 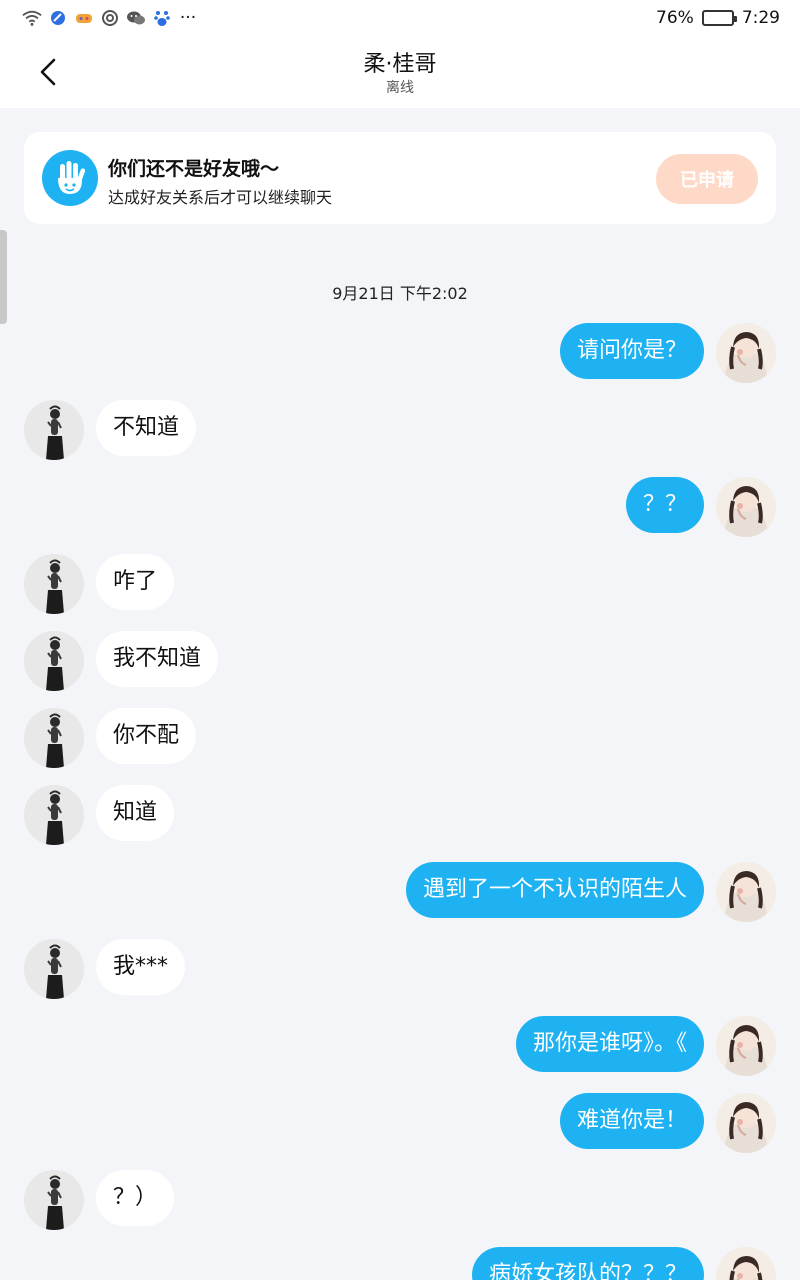 I want to click on status-icons: ···, so click(x=110, y=18).